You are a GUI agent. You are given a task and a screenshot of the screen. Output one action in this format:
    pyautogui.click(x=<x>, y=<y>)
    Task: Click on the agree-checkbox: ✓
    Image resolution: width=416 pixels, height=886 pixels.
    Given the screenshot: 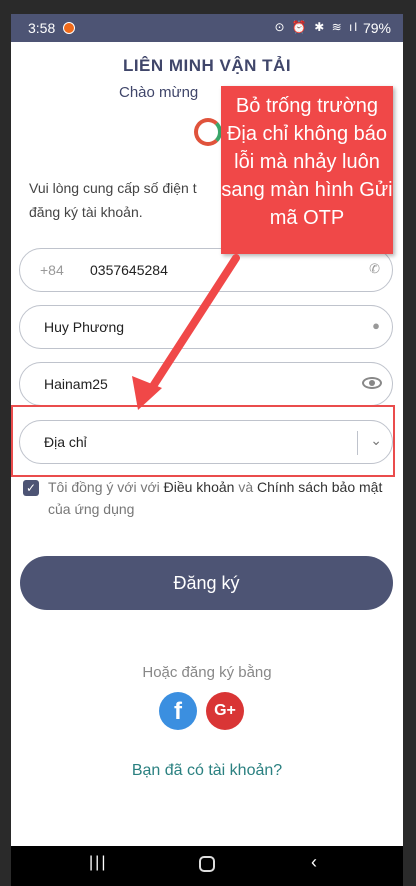 What is the action you would take?
    pyautogui.click(x=31, y=488)
    